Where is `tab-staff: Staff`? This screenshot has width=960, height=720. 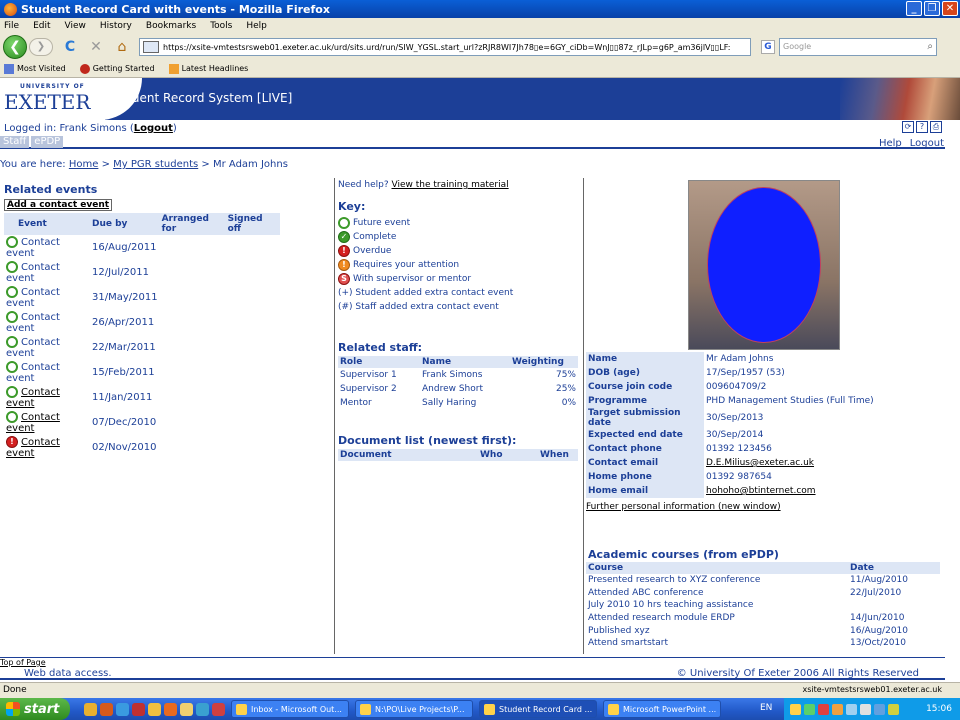 tab-staff: Staff is located at coordinates (15, 142).